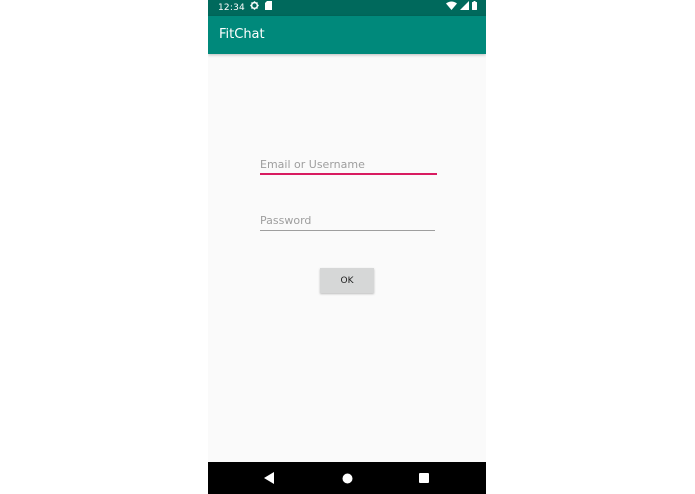 The image size is (695, 494). I want to click on password-field-container, so click(347, 220).